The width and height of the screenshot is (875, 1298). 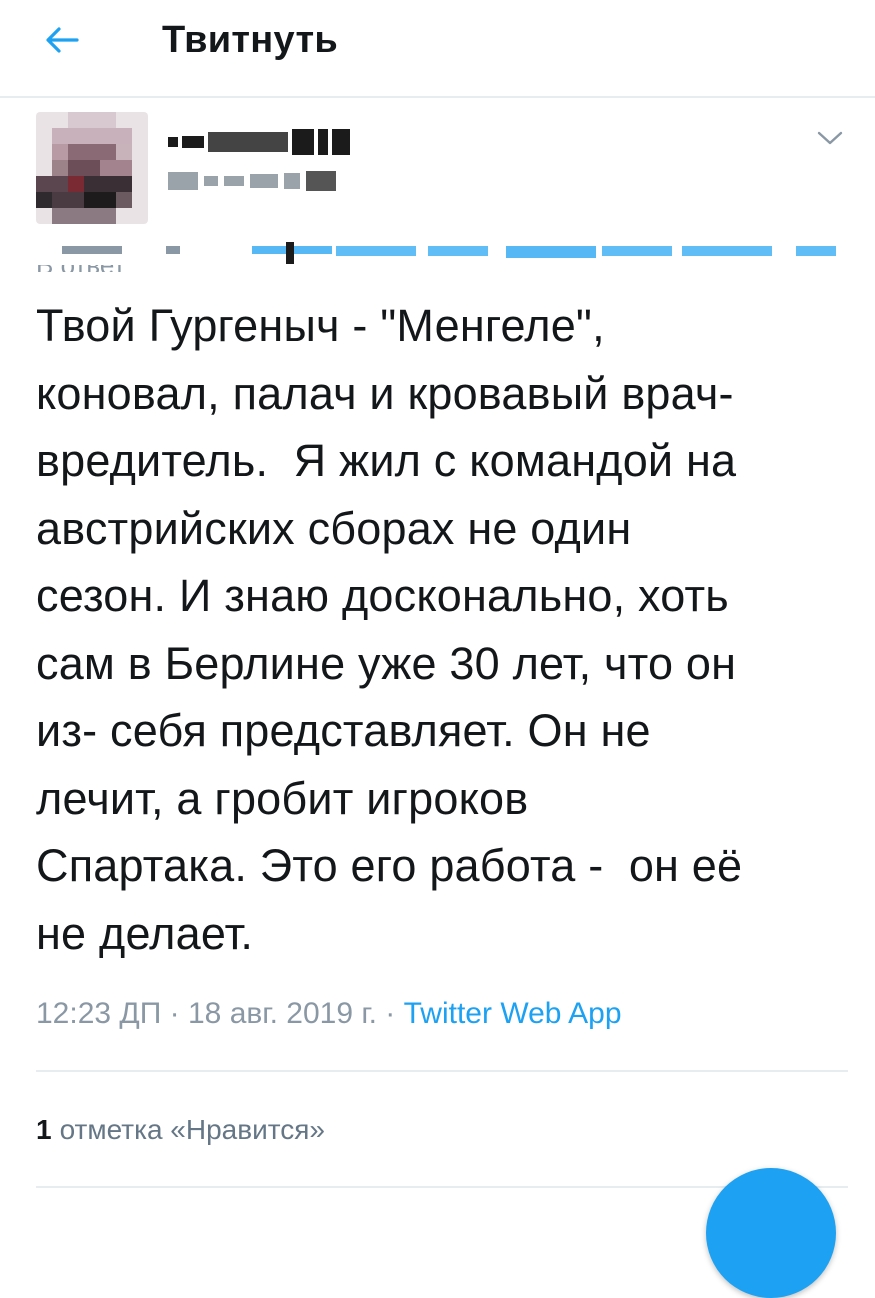 What do you see at coordinates (44, 1129) in the screenshot?
I see `likes-count: 1` at bounding box center [44, 1129].